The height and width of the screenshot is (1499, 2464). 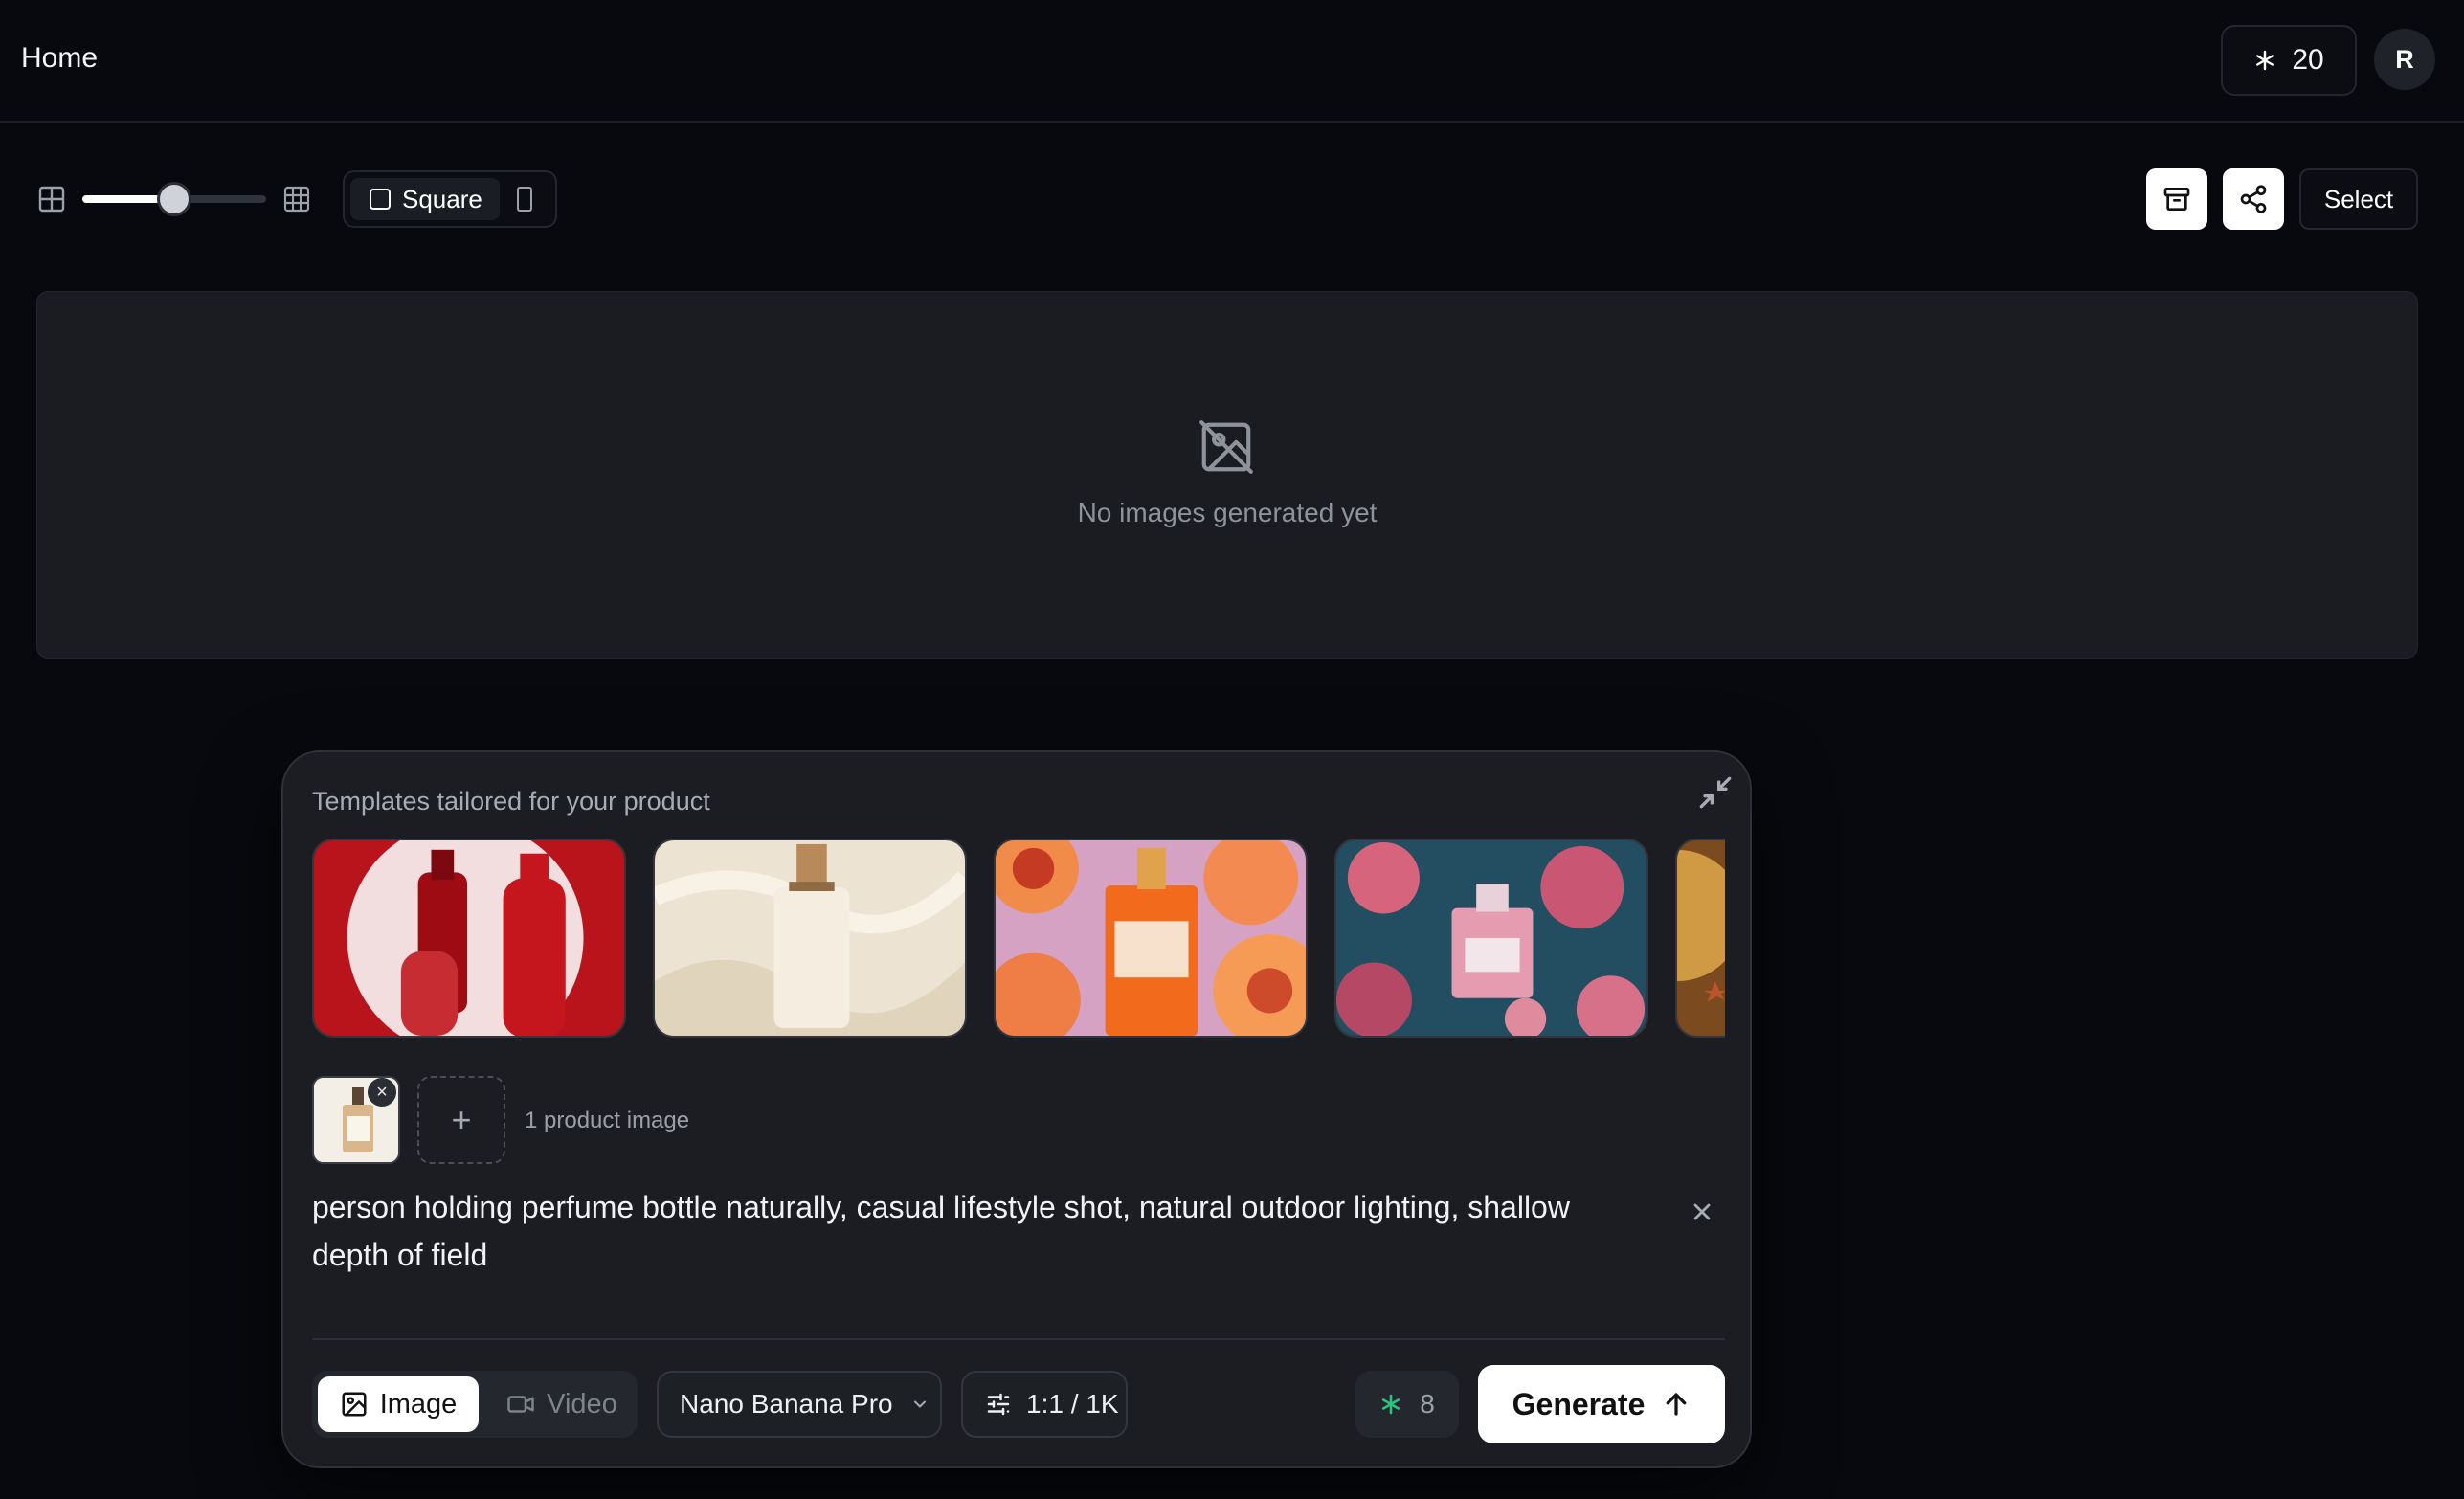 What do you see at coordinates (1715, 793) in the screenshot?
I see `collapse-icon` at bounding box center [1715, 793].